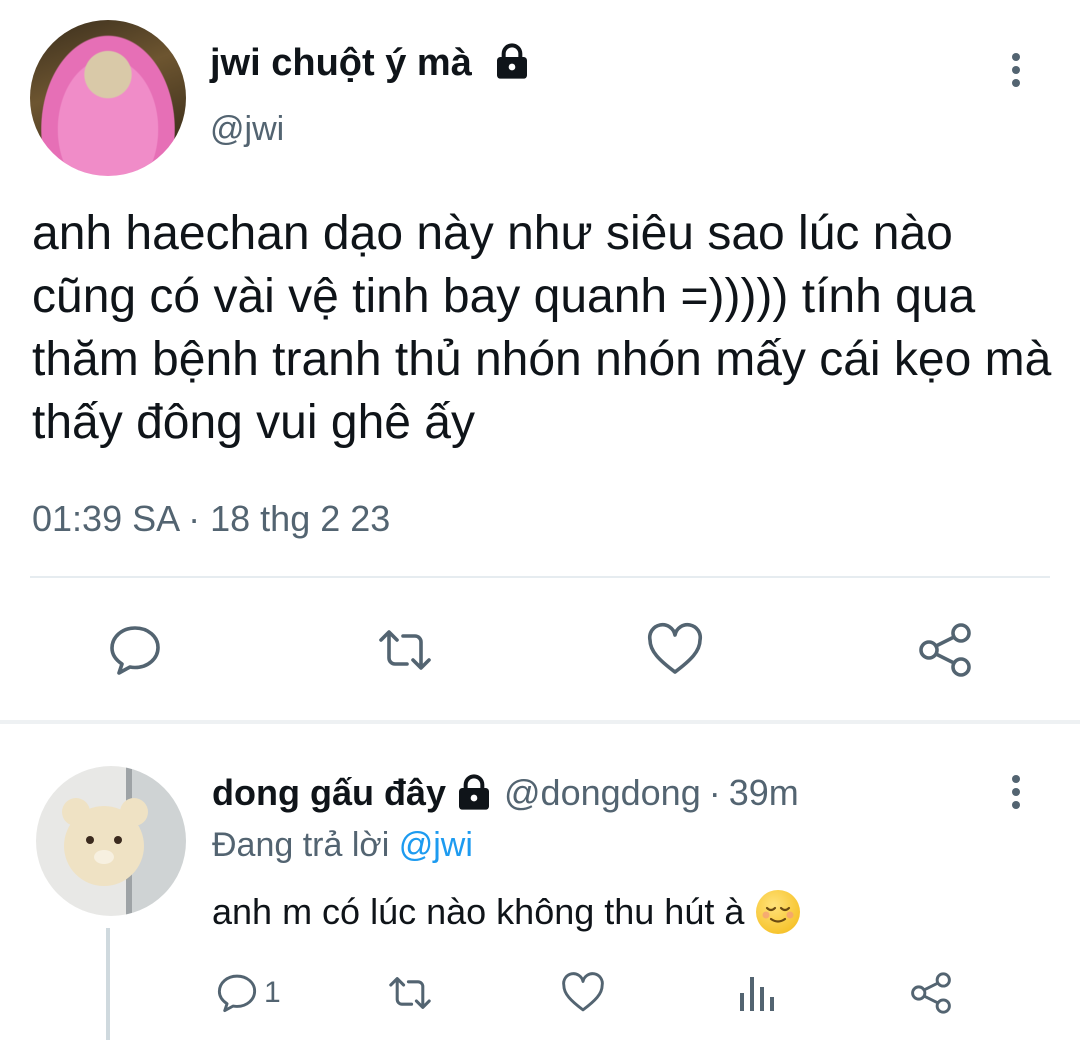 This screenshot has height=1040, width=1080. What do you see at coordinates (247, 129) in the screenshot?
I see `author-handle: @jwi` at bounding box center [247, 129].